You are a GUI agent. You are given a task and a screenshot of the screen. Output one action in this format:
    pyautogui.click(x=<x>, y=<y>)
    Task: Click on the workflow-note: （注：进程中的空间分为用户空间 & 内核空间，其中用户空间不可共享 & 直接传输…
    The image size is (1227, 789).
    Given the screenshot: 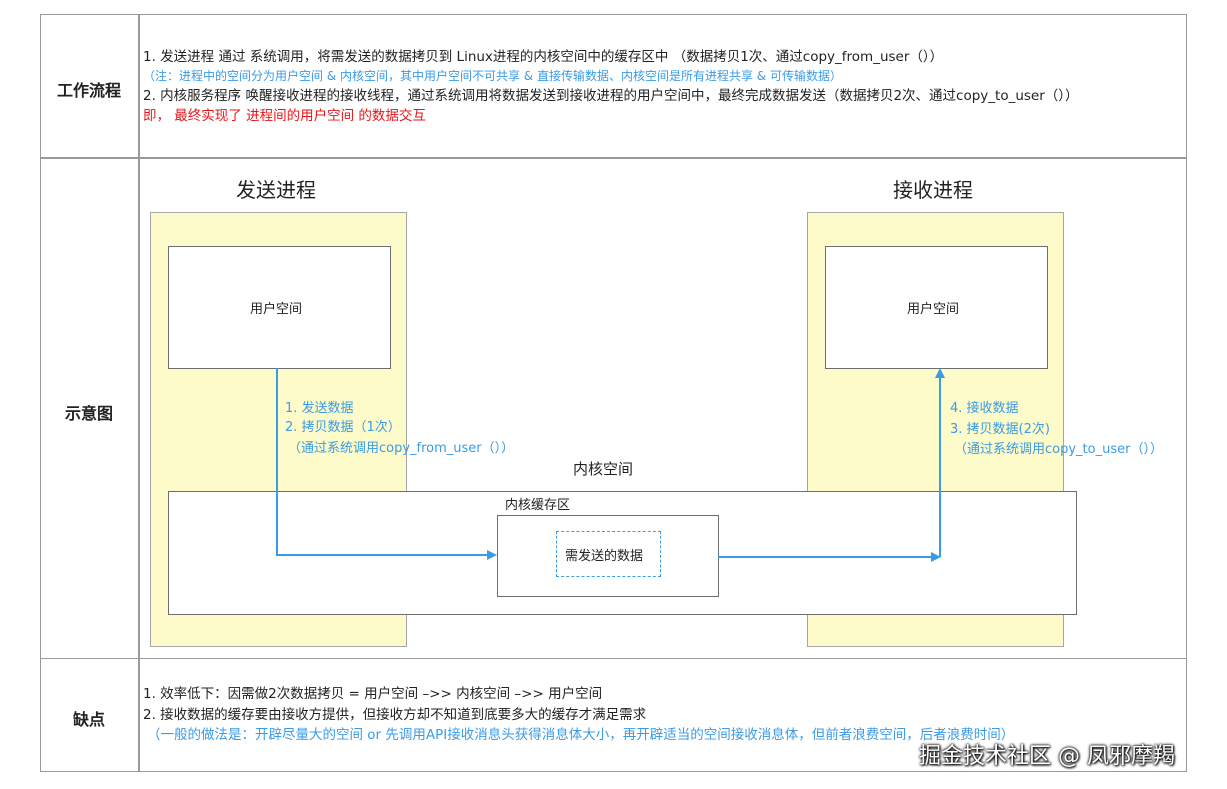 What is the action you would take?
    pyautogui.click(x=492, y=76)
    